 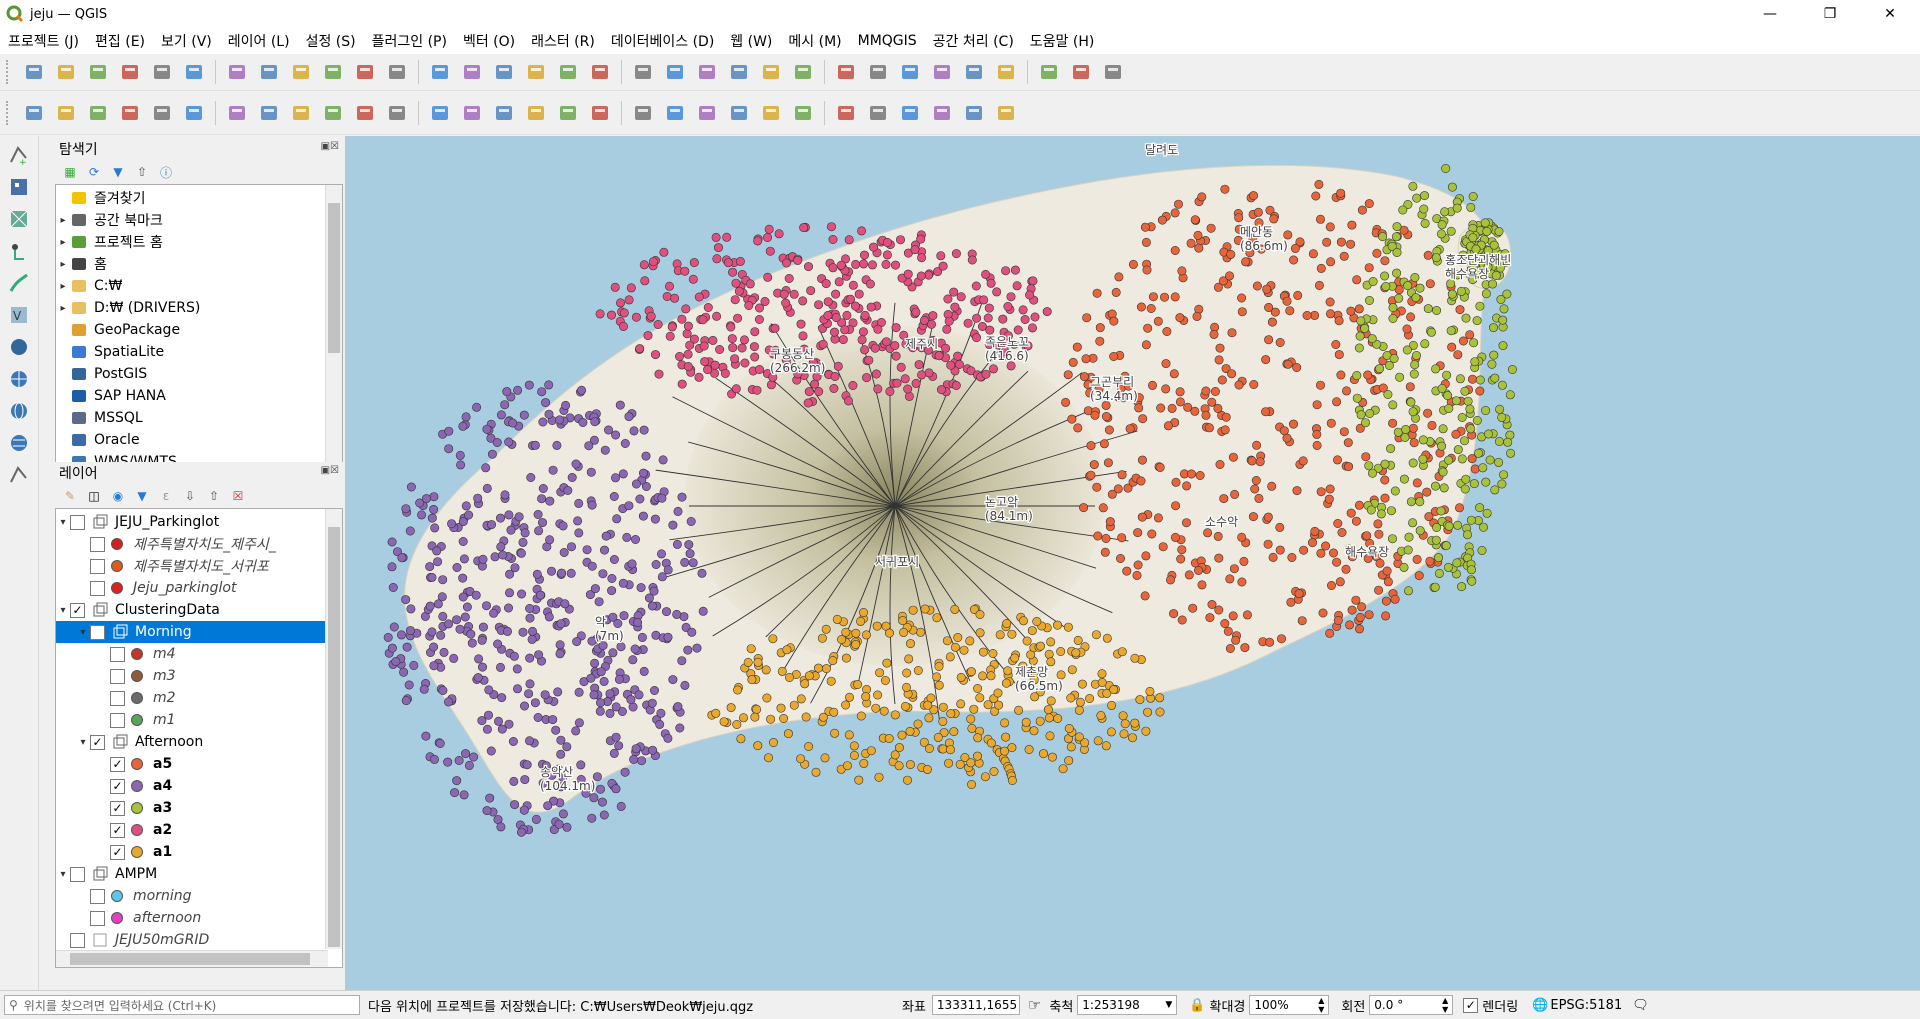 What do you see at coordinates (199, 742) in the screenshot?
I see `layer-item: ▾ ✓ Afternoon` at bounding box center [199, 742].